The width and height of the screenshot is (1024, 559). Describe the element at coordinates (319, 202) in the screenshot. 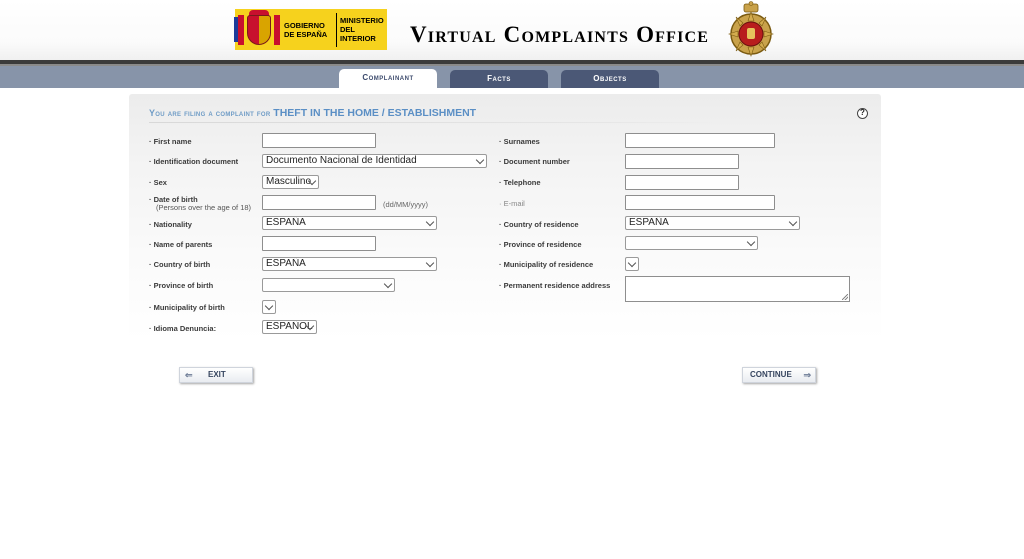

I see `date-of-birth-input` at that location.